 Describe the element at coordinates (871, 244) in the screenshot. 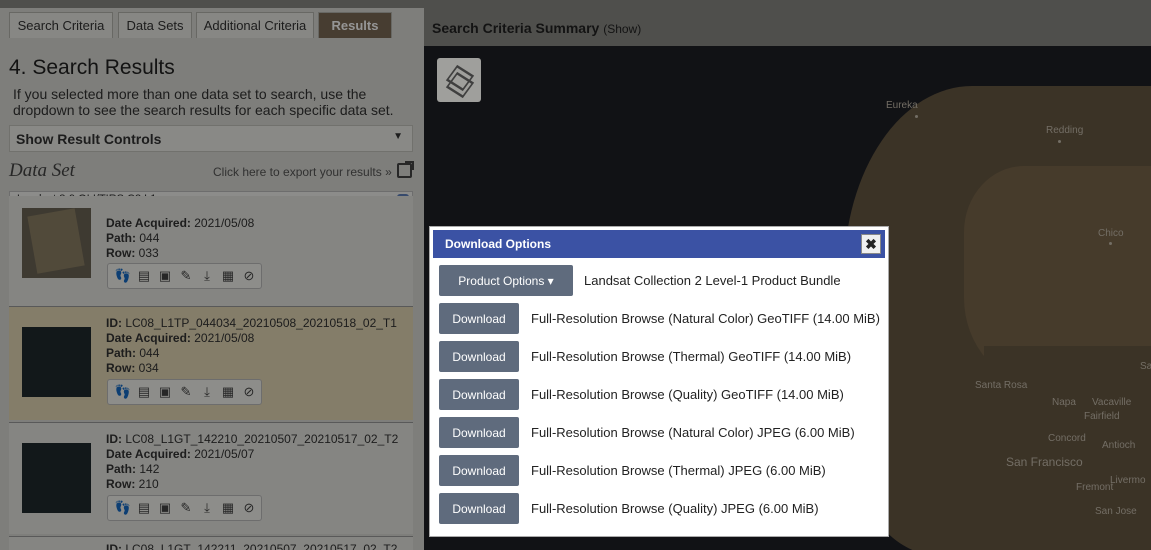

I see `close-icon: ✖` at that location.